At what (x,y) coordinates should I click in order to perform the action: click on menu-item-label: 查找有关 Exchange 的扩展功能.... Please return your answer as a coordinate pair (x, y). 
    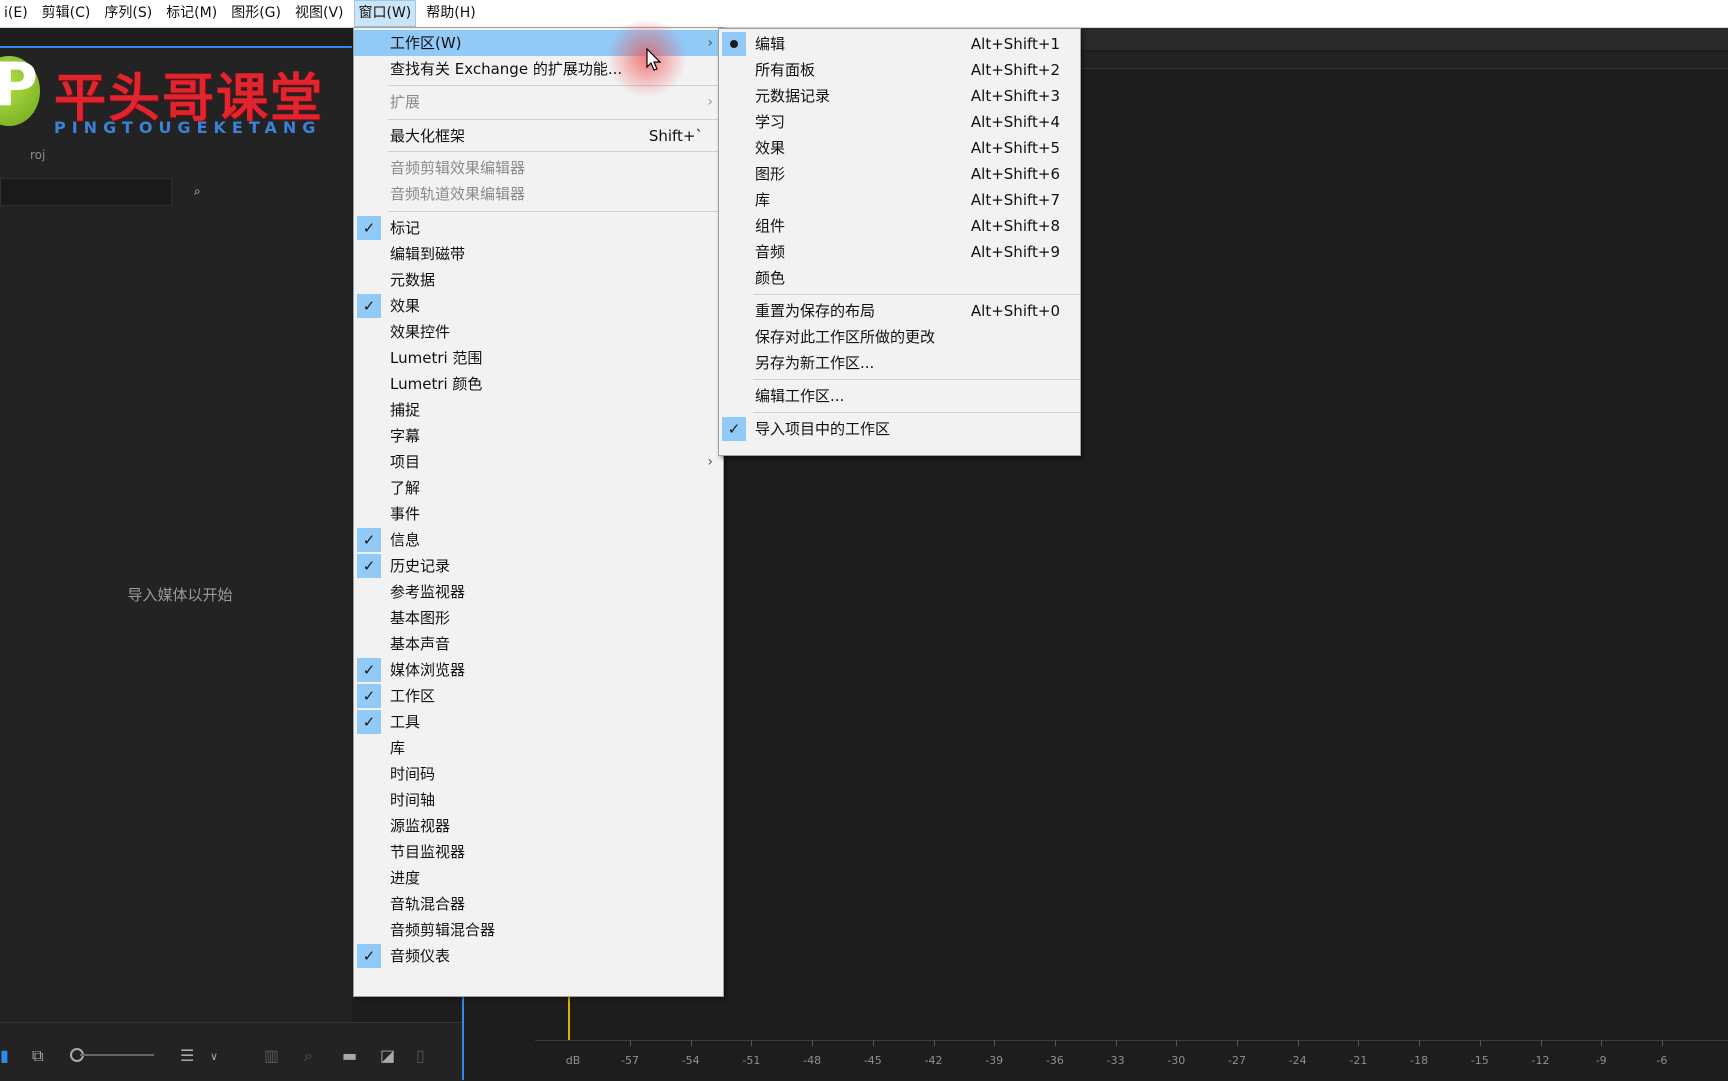
    Looking at the image, I should click on (506, 69).